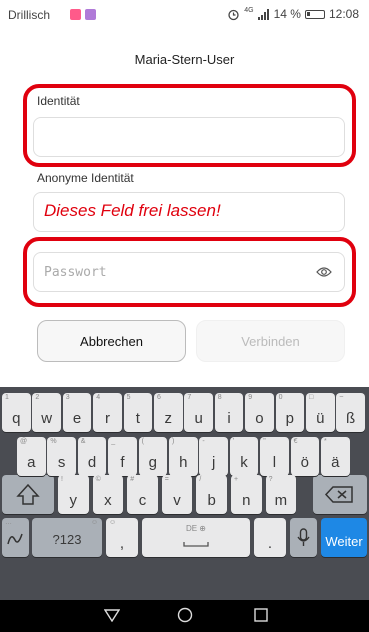 This screenshot has height=632, width=369. I want to click on key-m: ? m, so click(281, 494).